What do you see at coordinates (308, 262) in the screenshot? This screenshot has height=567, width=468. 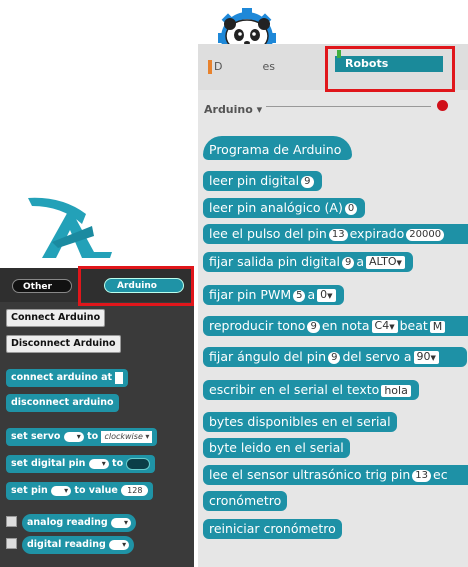 I see `block-fijar-salida-digital: fijar salida pin digital 9 a ALTO▼` at bounding box center [308, 262].